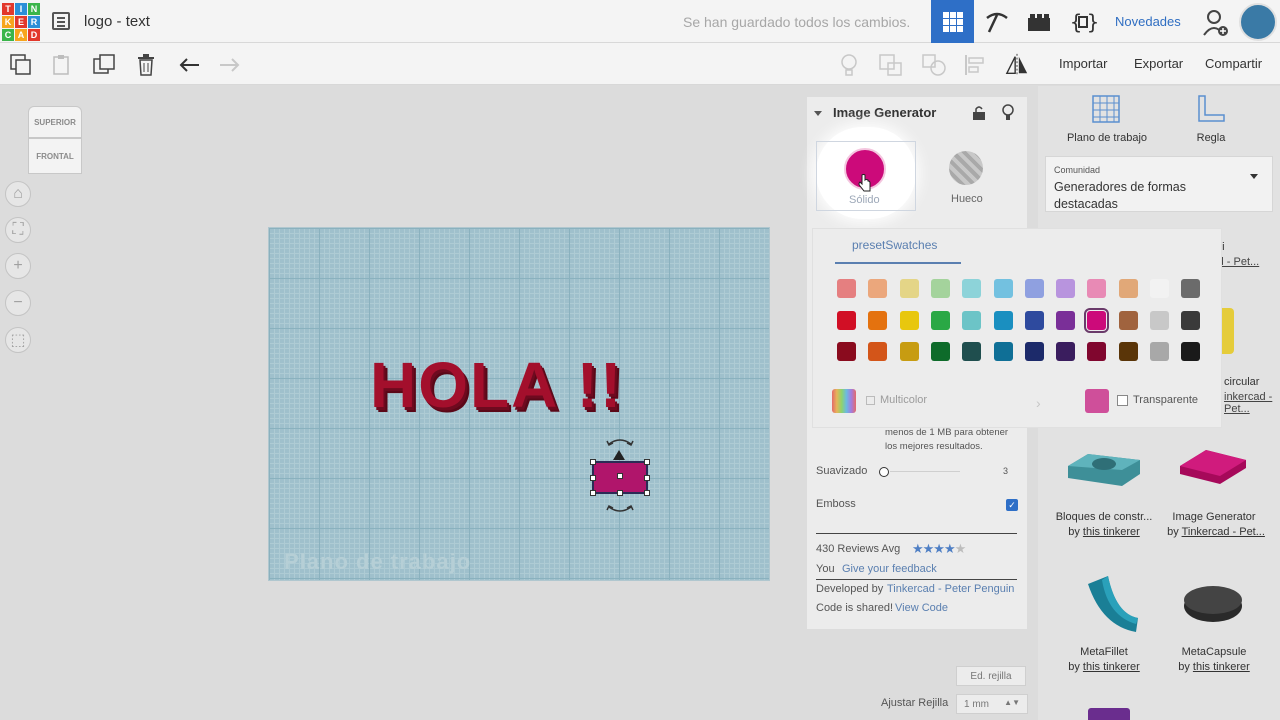 This screenshot has height=720, width=1280. Describe the element at coordinates (1106, 109) in the screenshot. I see `workplane-tool-icon` at that location.